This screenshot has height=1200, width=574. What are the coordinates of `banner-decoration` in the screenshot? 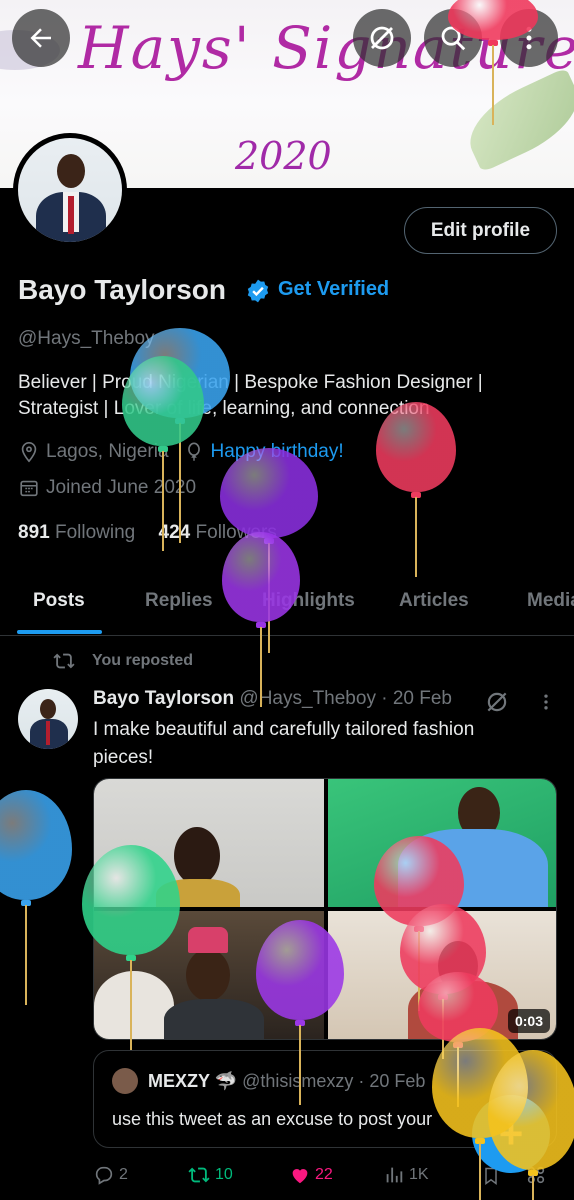 It's located at (515, 120).